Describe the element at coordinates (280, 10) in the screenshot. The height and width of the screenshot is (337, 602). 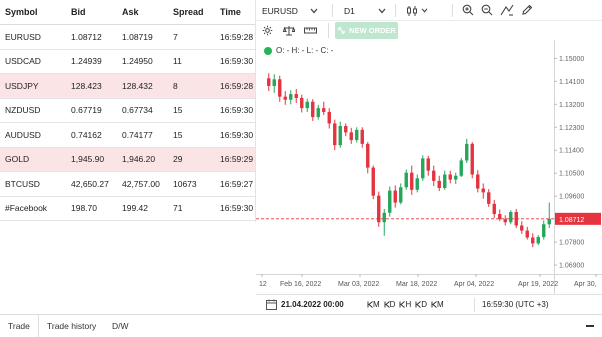
I see `symbol-label: EURUSD` at that location.